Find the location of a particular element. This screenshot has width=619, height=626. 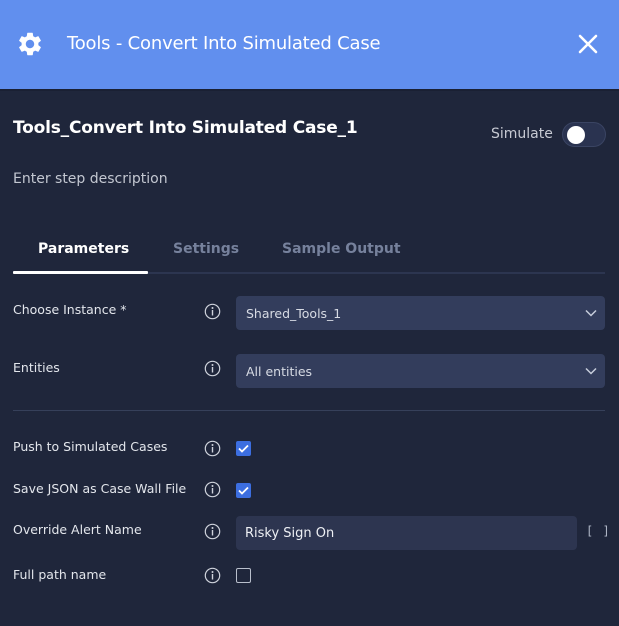

choose-instance-value: Shared_Tools_1 is located at coordinates (294, 313).